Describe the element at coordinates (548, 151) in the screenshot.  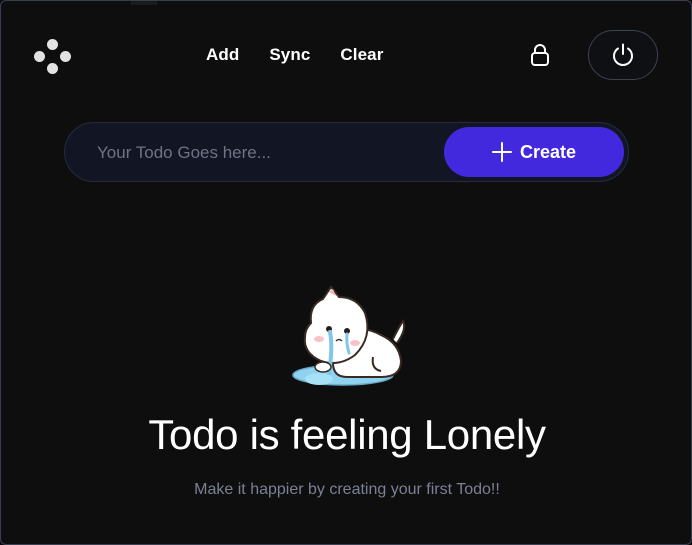
I see `create-button-label: Create` at that location.